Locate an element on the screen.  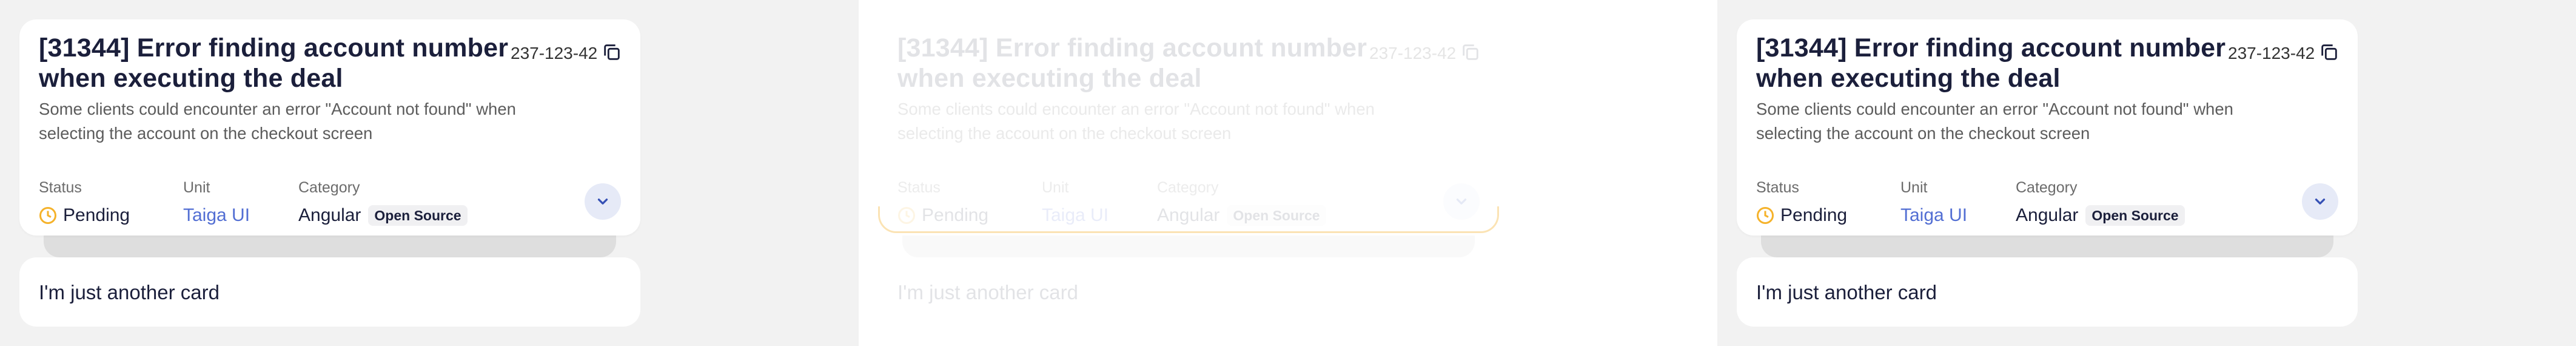
pending-highlight-edge is located at coordinates (1188, 219).